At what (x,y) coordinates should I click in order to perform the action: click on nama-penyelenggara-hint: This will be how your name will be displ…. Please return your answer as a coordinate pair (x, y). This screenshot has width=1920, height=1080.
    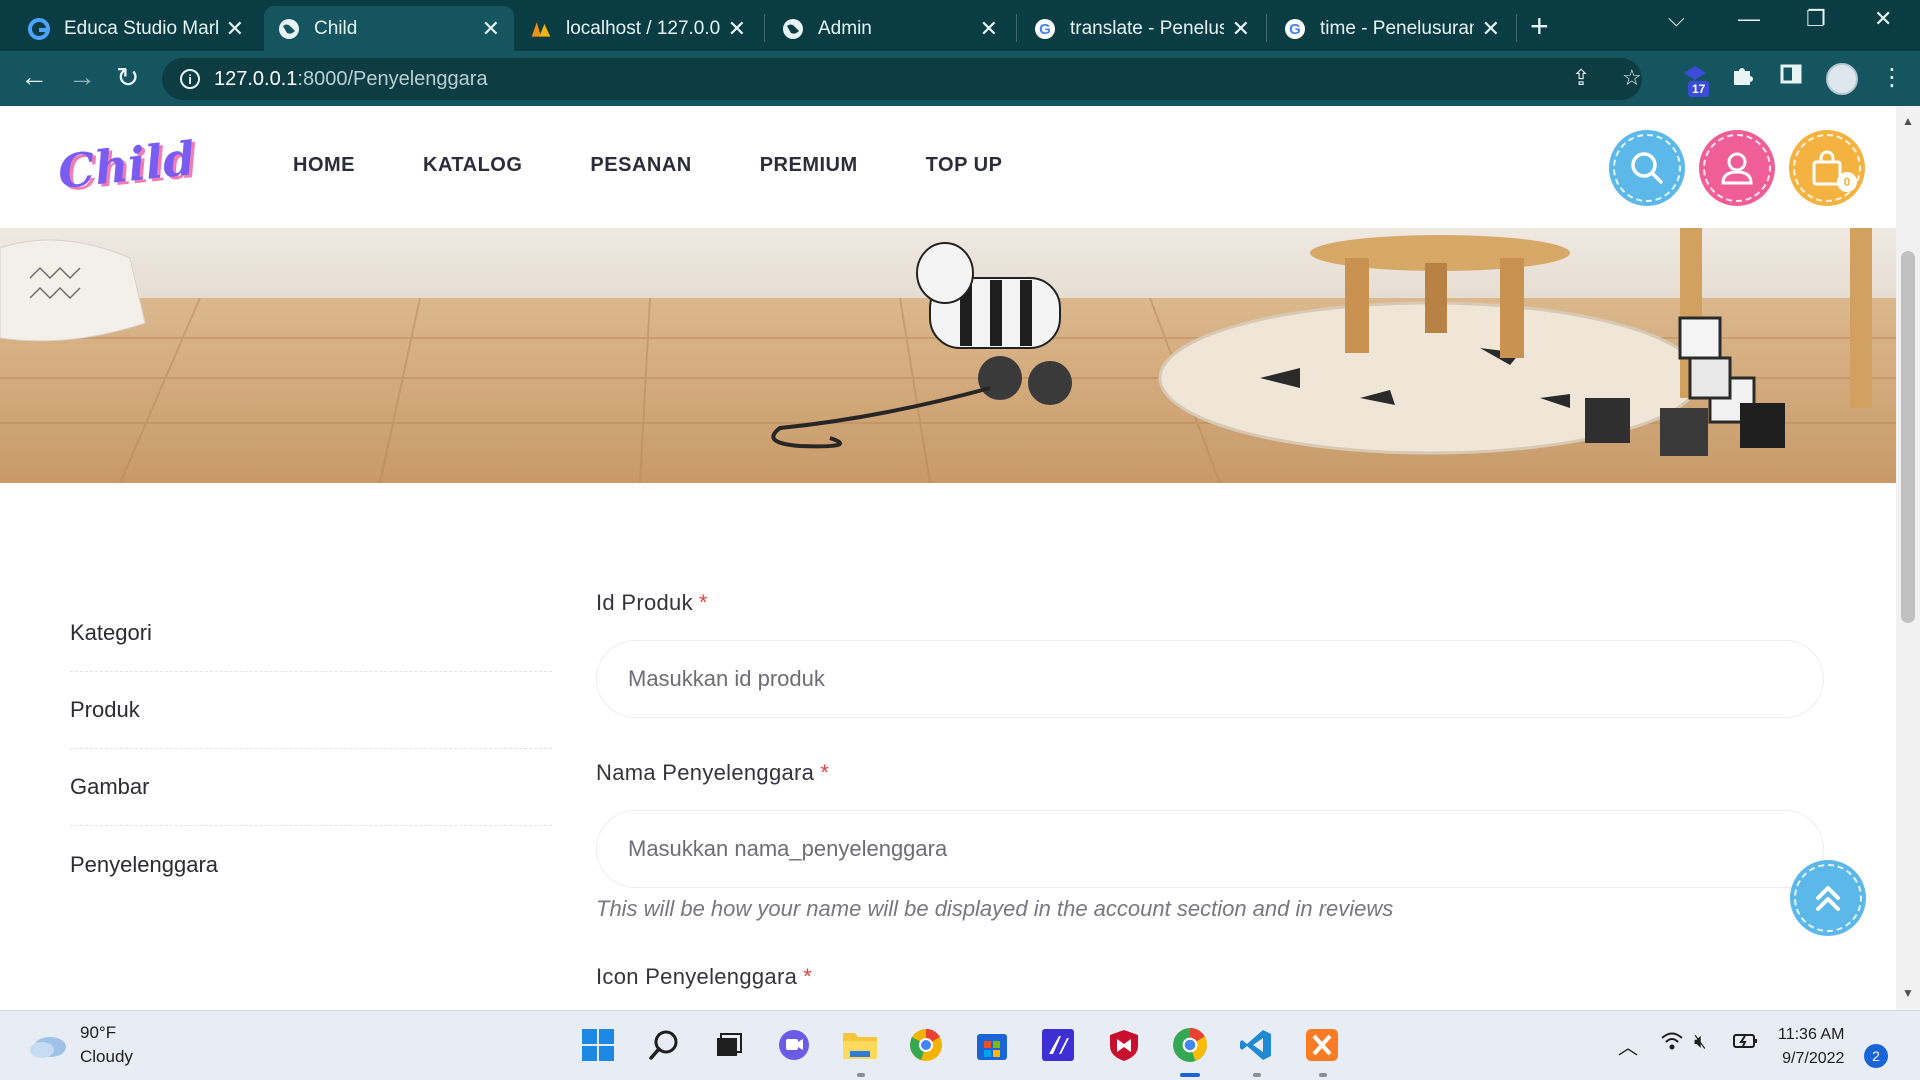
    Looking at the image, I should click on (995, 908).